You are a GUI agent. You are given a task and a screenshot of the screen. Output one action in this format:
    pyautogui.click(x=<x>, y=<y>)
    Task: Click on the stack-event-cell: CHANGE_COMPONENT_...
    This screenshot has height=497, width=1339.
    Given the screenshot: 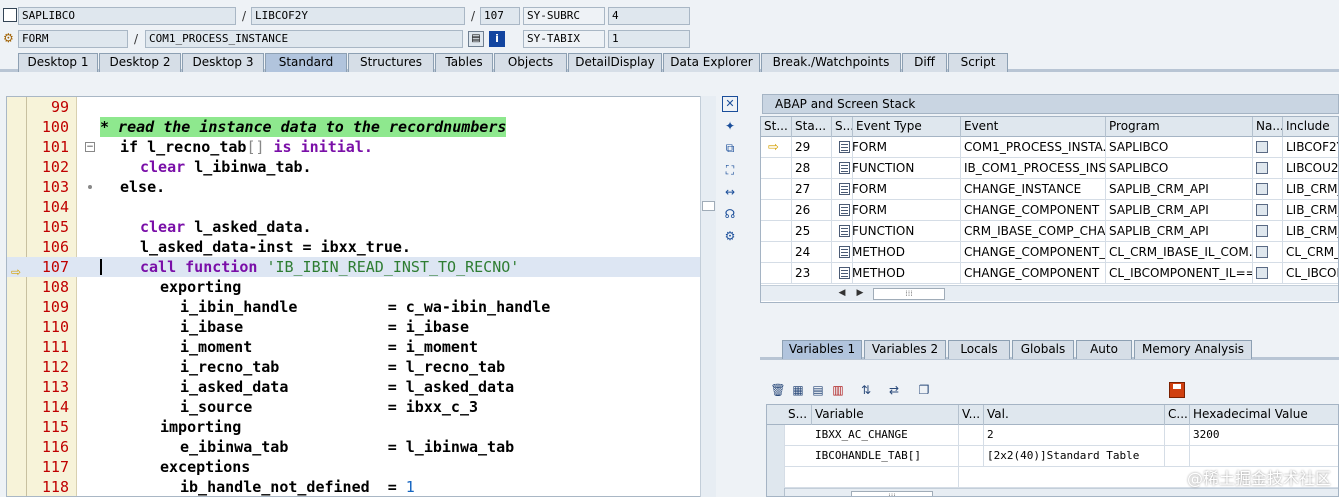 What is the action you would take?
    pyautogui.click(x=1033, y=252)
    